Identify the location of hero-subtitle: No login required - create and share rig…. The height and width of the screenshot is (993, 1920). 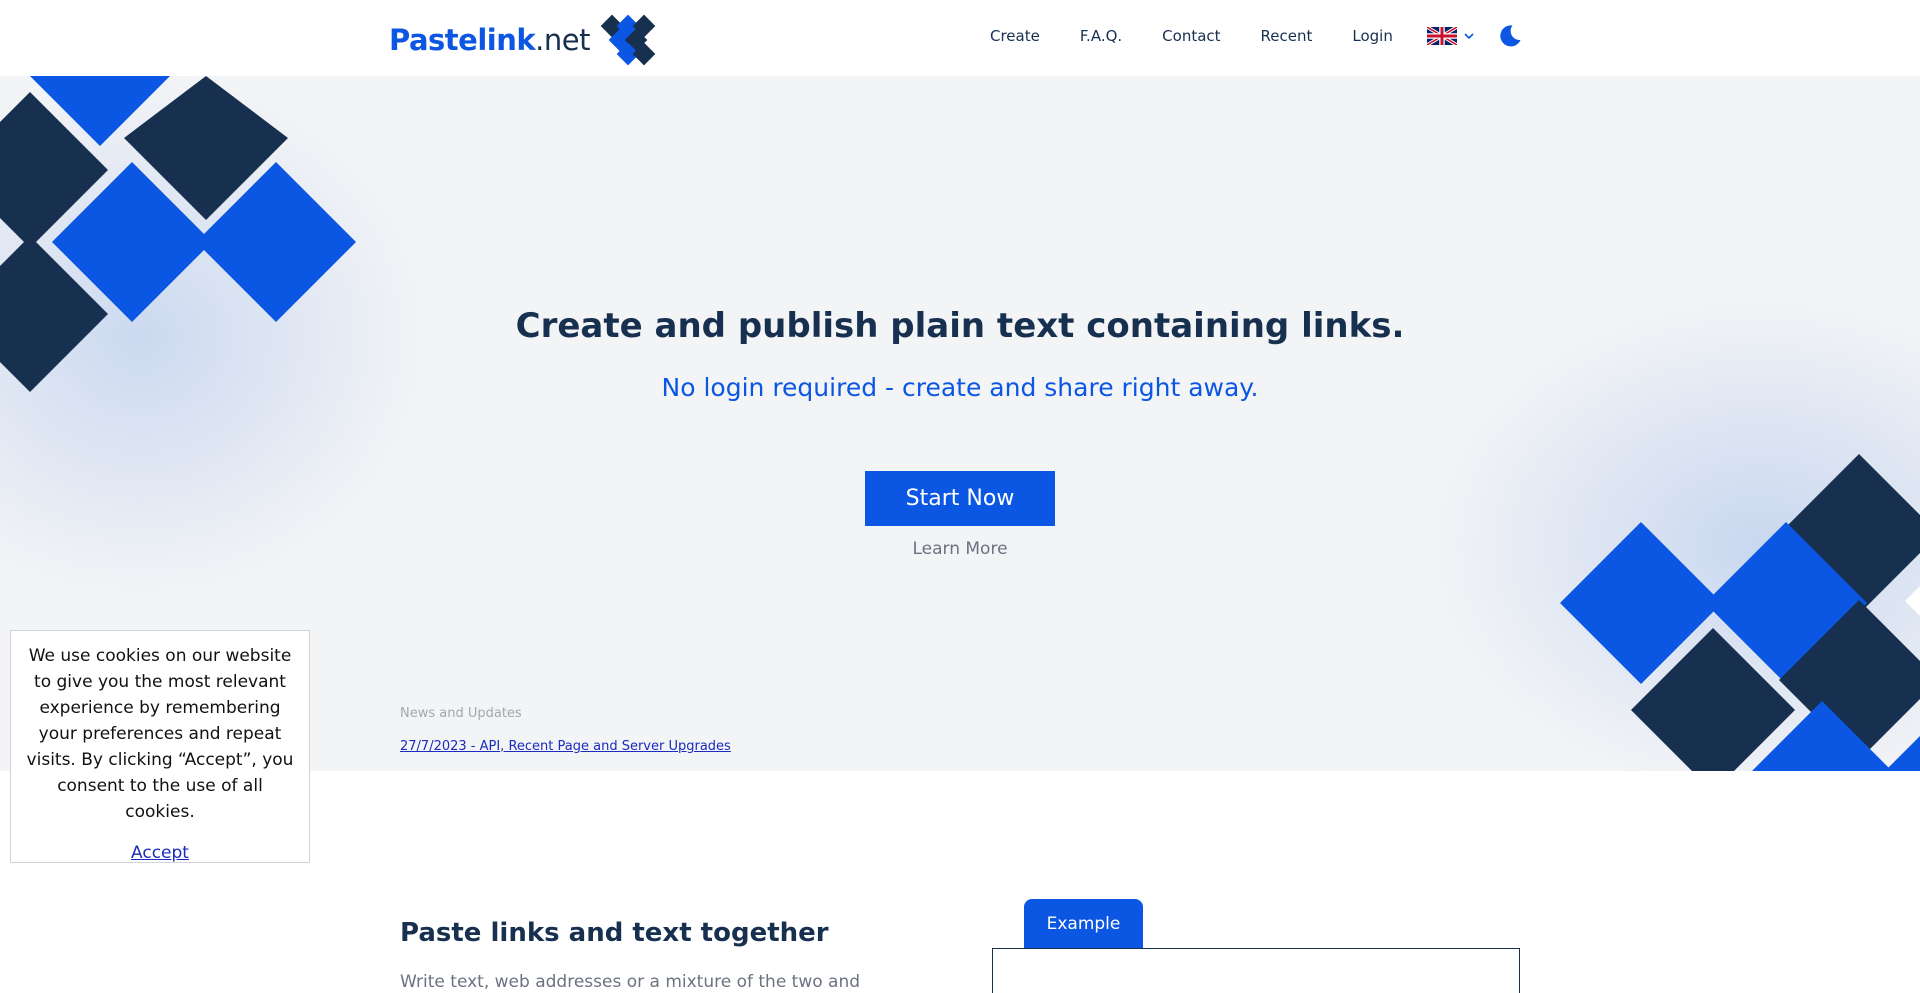
(960, 387).